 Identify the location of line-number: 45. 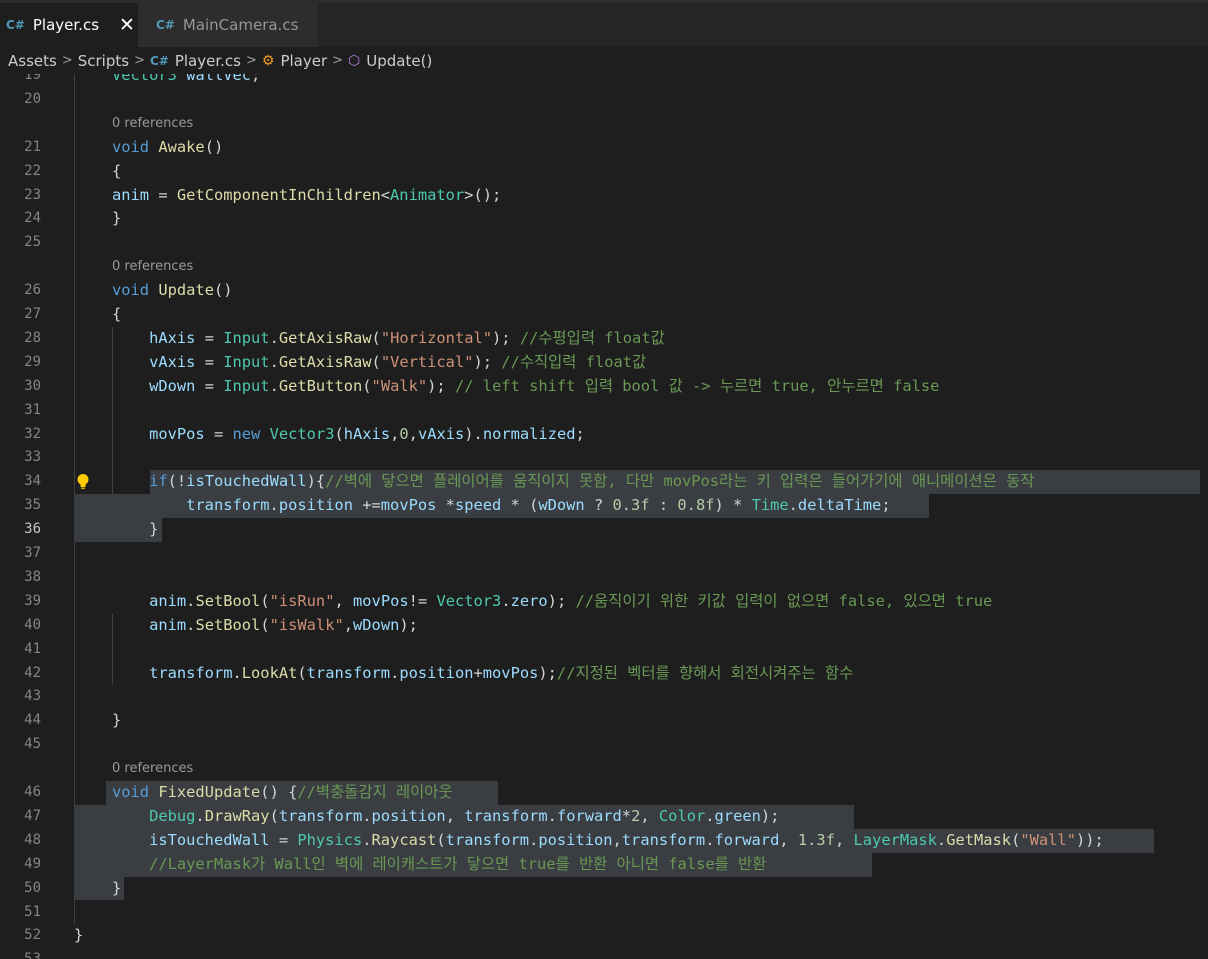
(32, 744).